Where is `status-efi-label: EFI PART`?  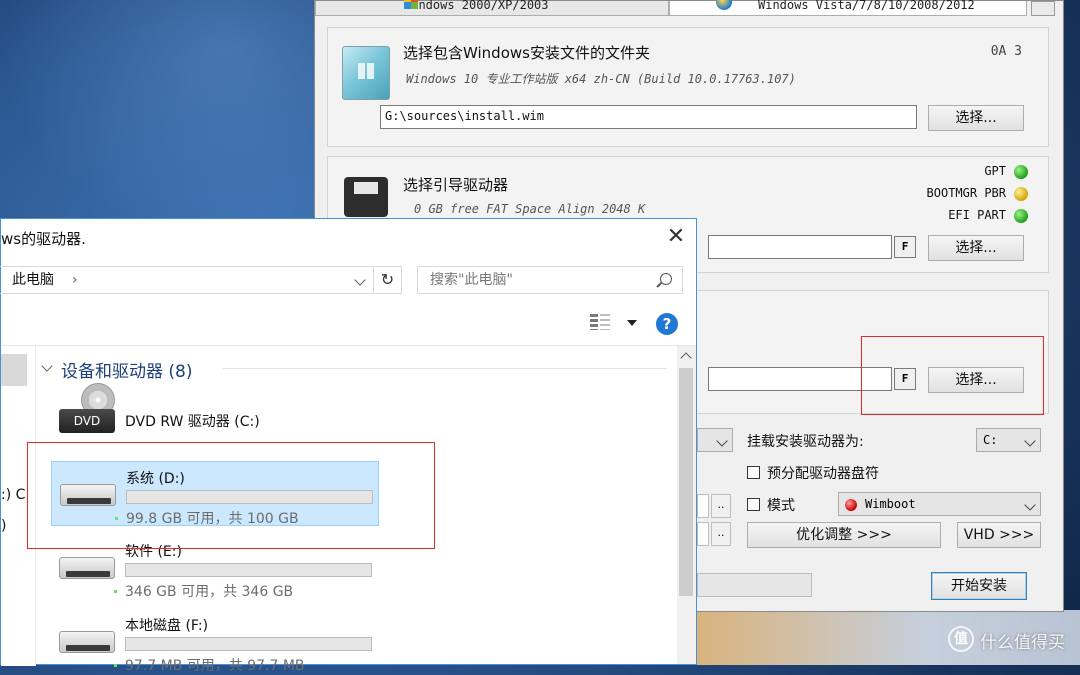 status-efi-label: EFI PART is located at coordinates (977, 215).